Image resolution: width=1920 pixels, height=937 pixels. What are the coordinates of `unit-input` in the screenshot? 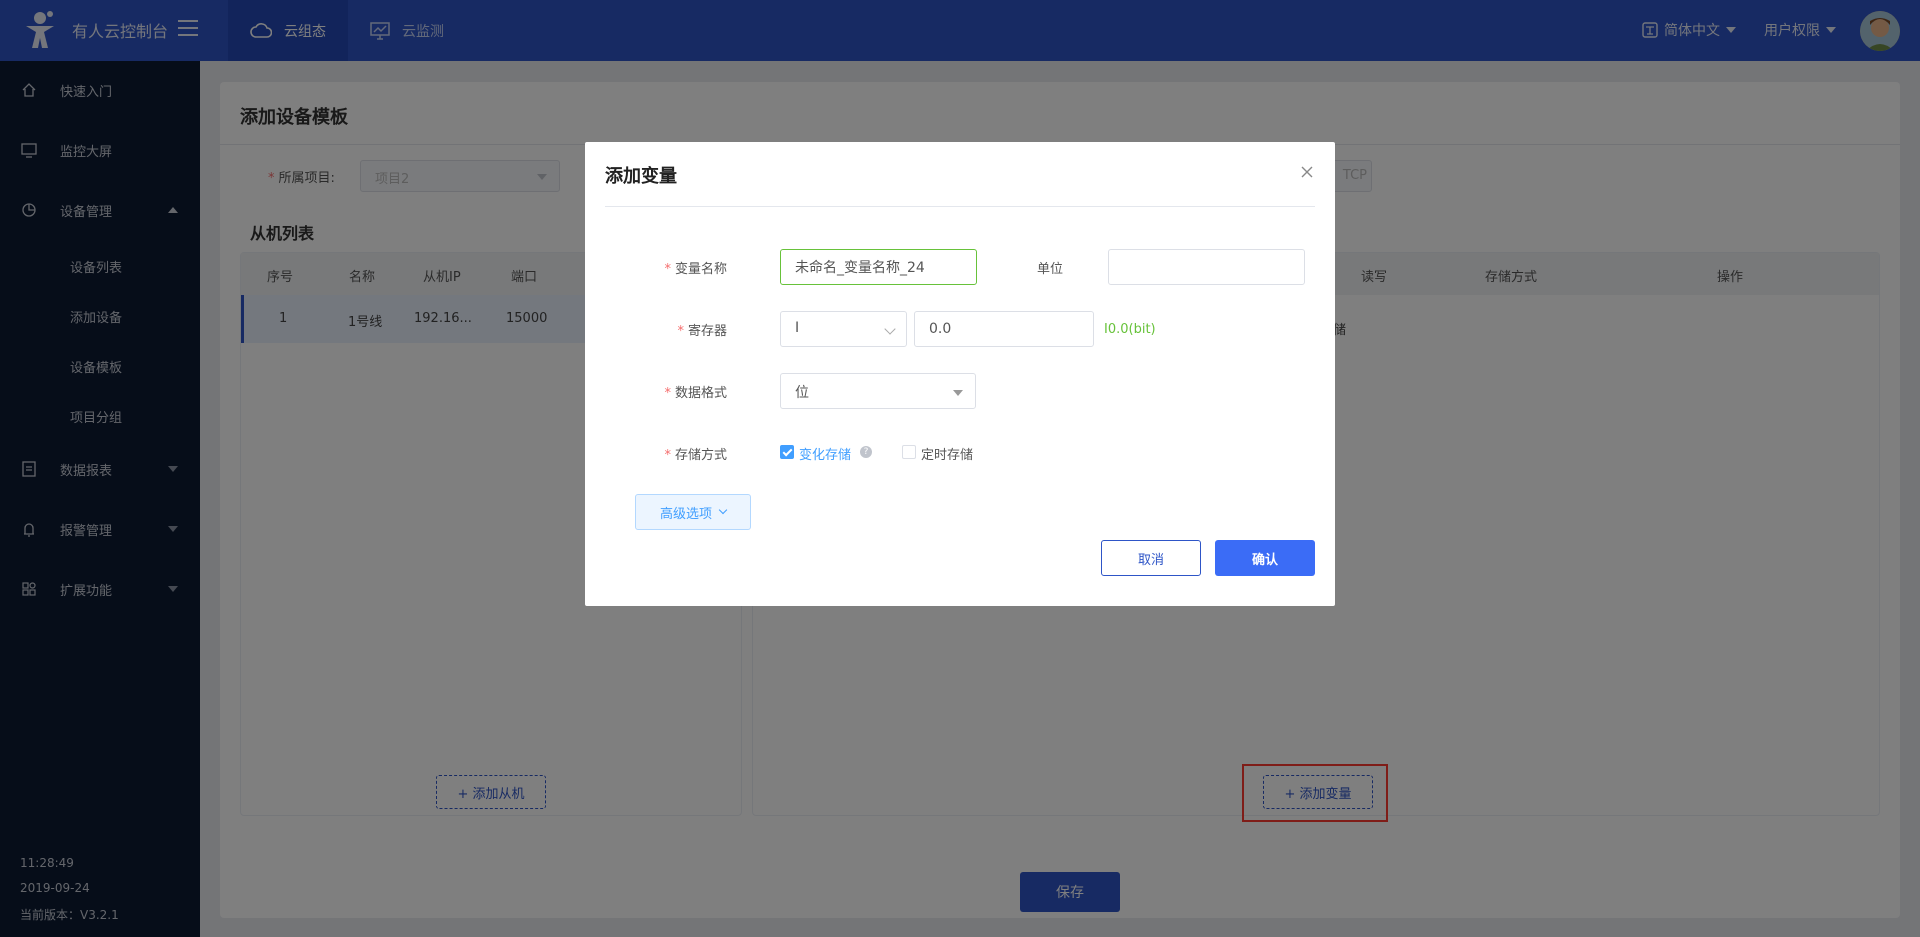 It's located at (1206, 267).